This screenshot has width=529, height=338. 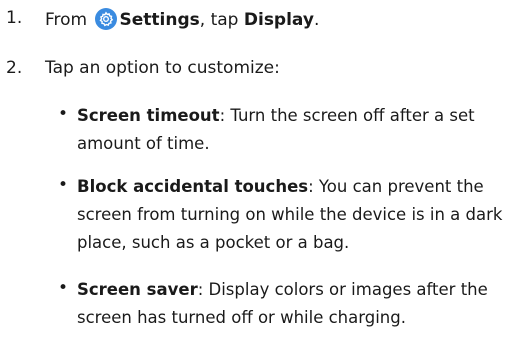 I want to click on step-1-suffix: ., so click(x=316, y=20).